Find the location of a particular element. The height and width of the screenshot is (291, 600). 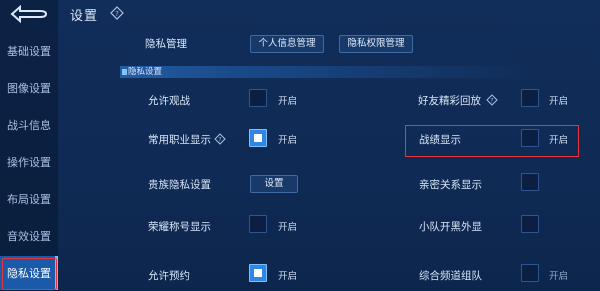

sidebar-item-label: 布局设置 is located at coordinates (29, 199).